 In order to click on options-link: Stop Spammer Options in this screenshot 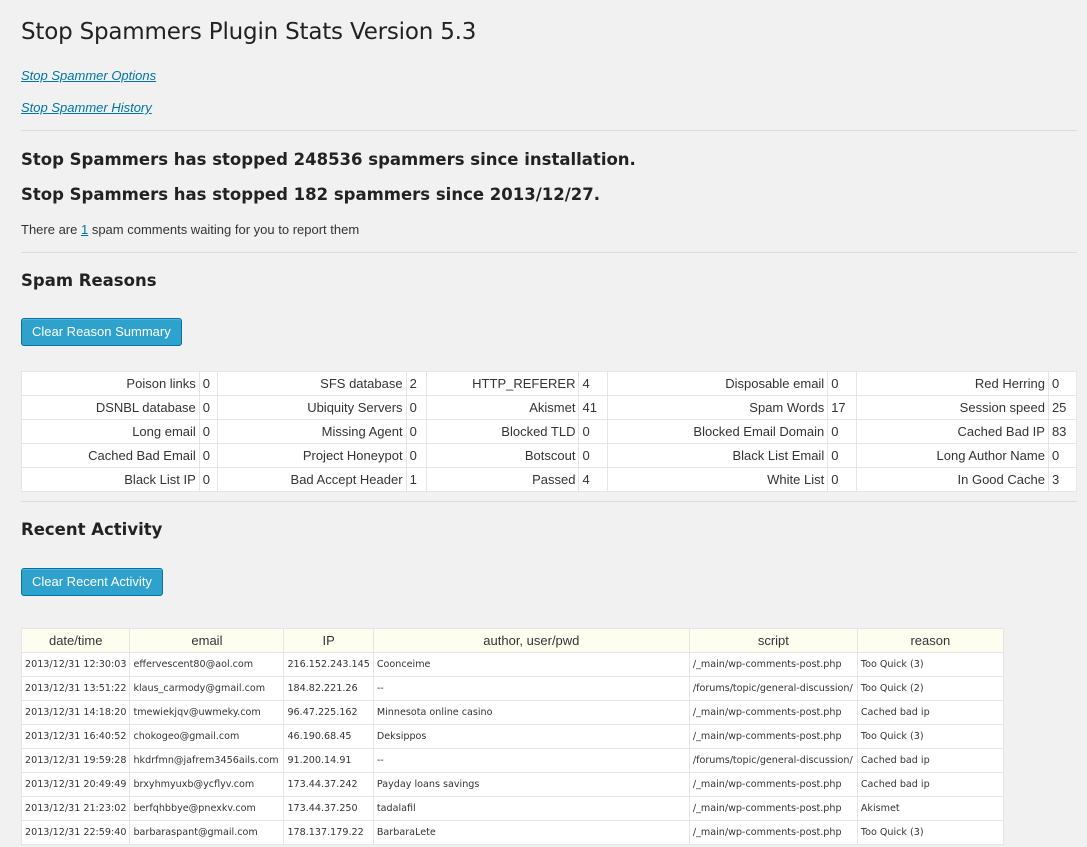, I will do `click(88, 75)`.